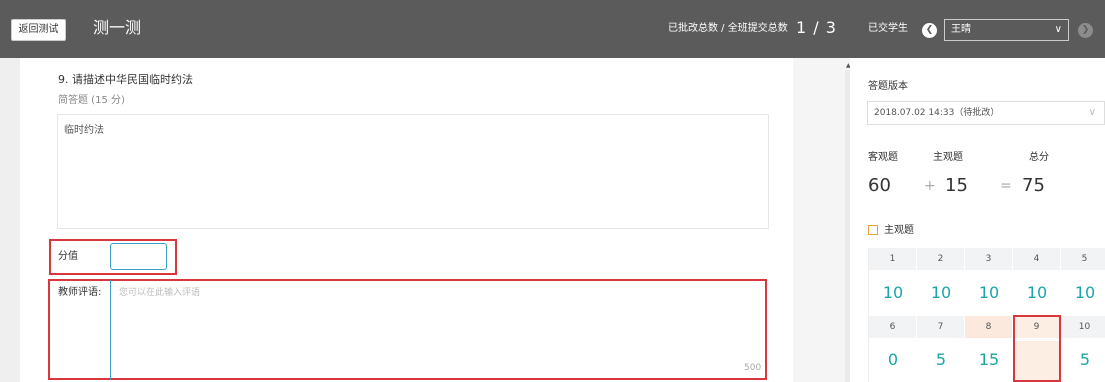  I want to click on grading-progress-label: 已批改总数 / 全班提交总数, so click(728, 28).